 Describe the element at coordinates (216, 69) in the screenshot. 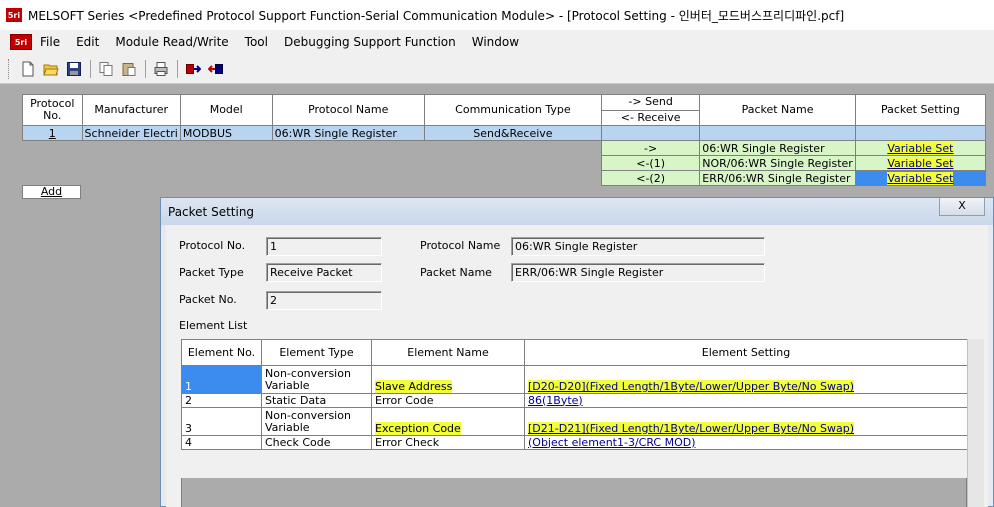

I see `write-icon` at that location.